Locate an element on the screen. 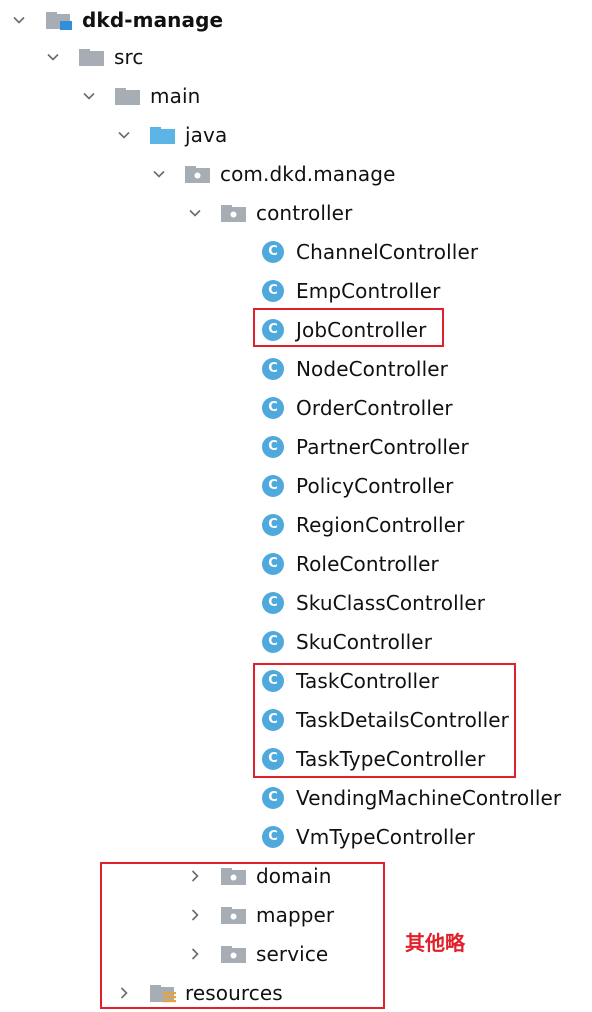 The height and width of the screenshot is (1012, 592). tree-node-class: C PartnerController is located at coordinates (365, 446).